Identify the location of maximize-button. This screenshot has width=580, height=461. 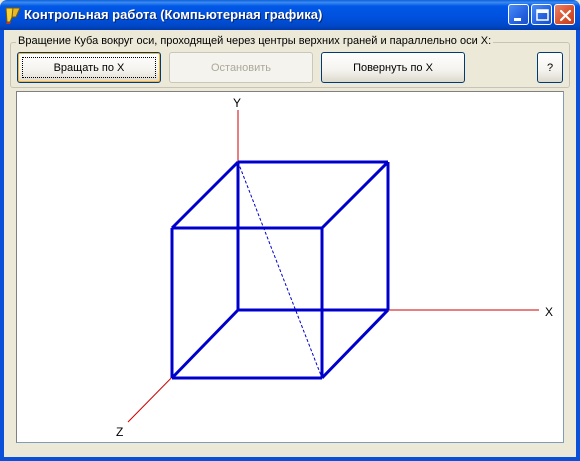
(541, 14).